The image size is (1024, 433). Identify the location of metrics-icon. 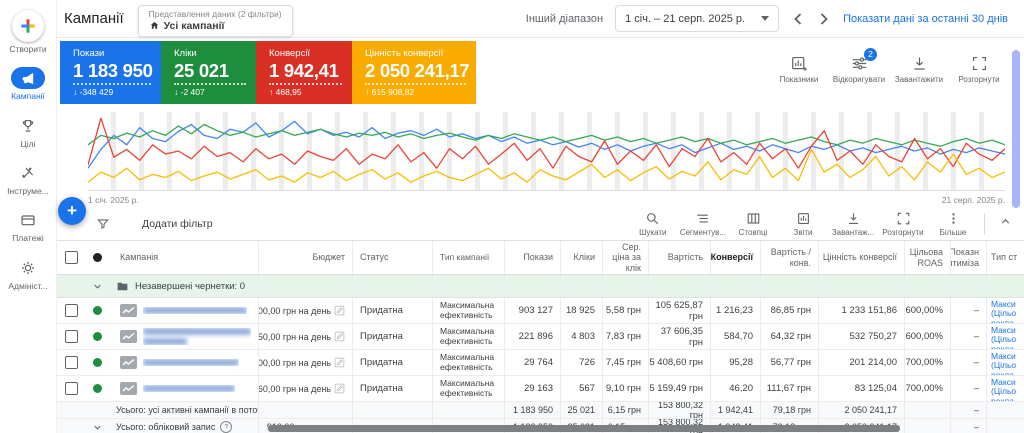
(799, 63).